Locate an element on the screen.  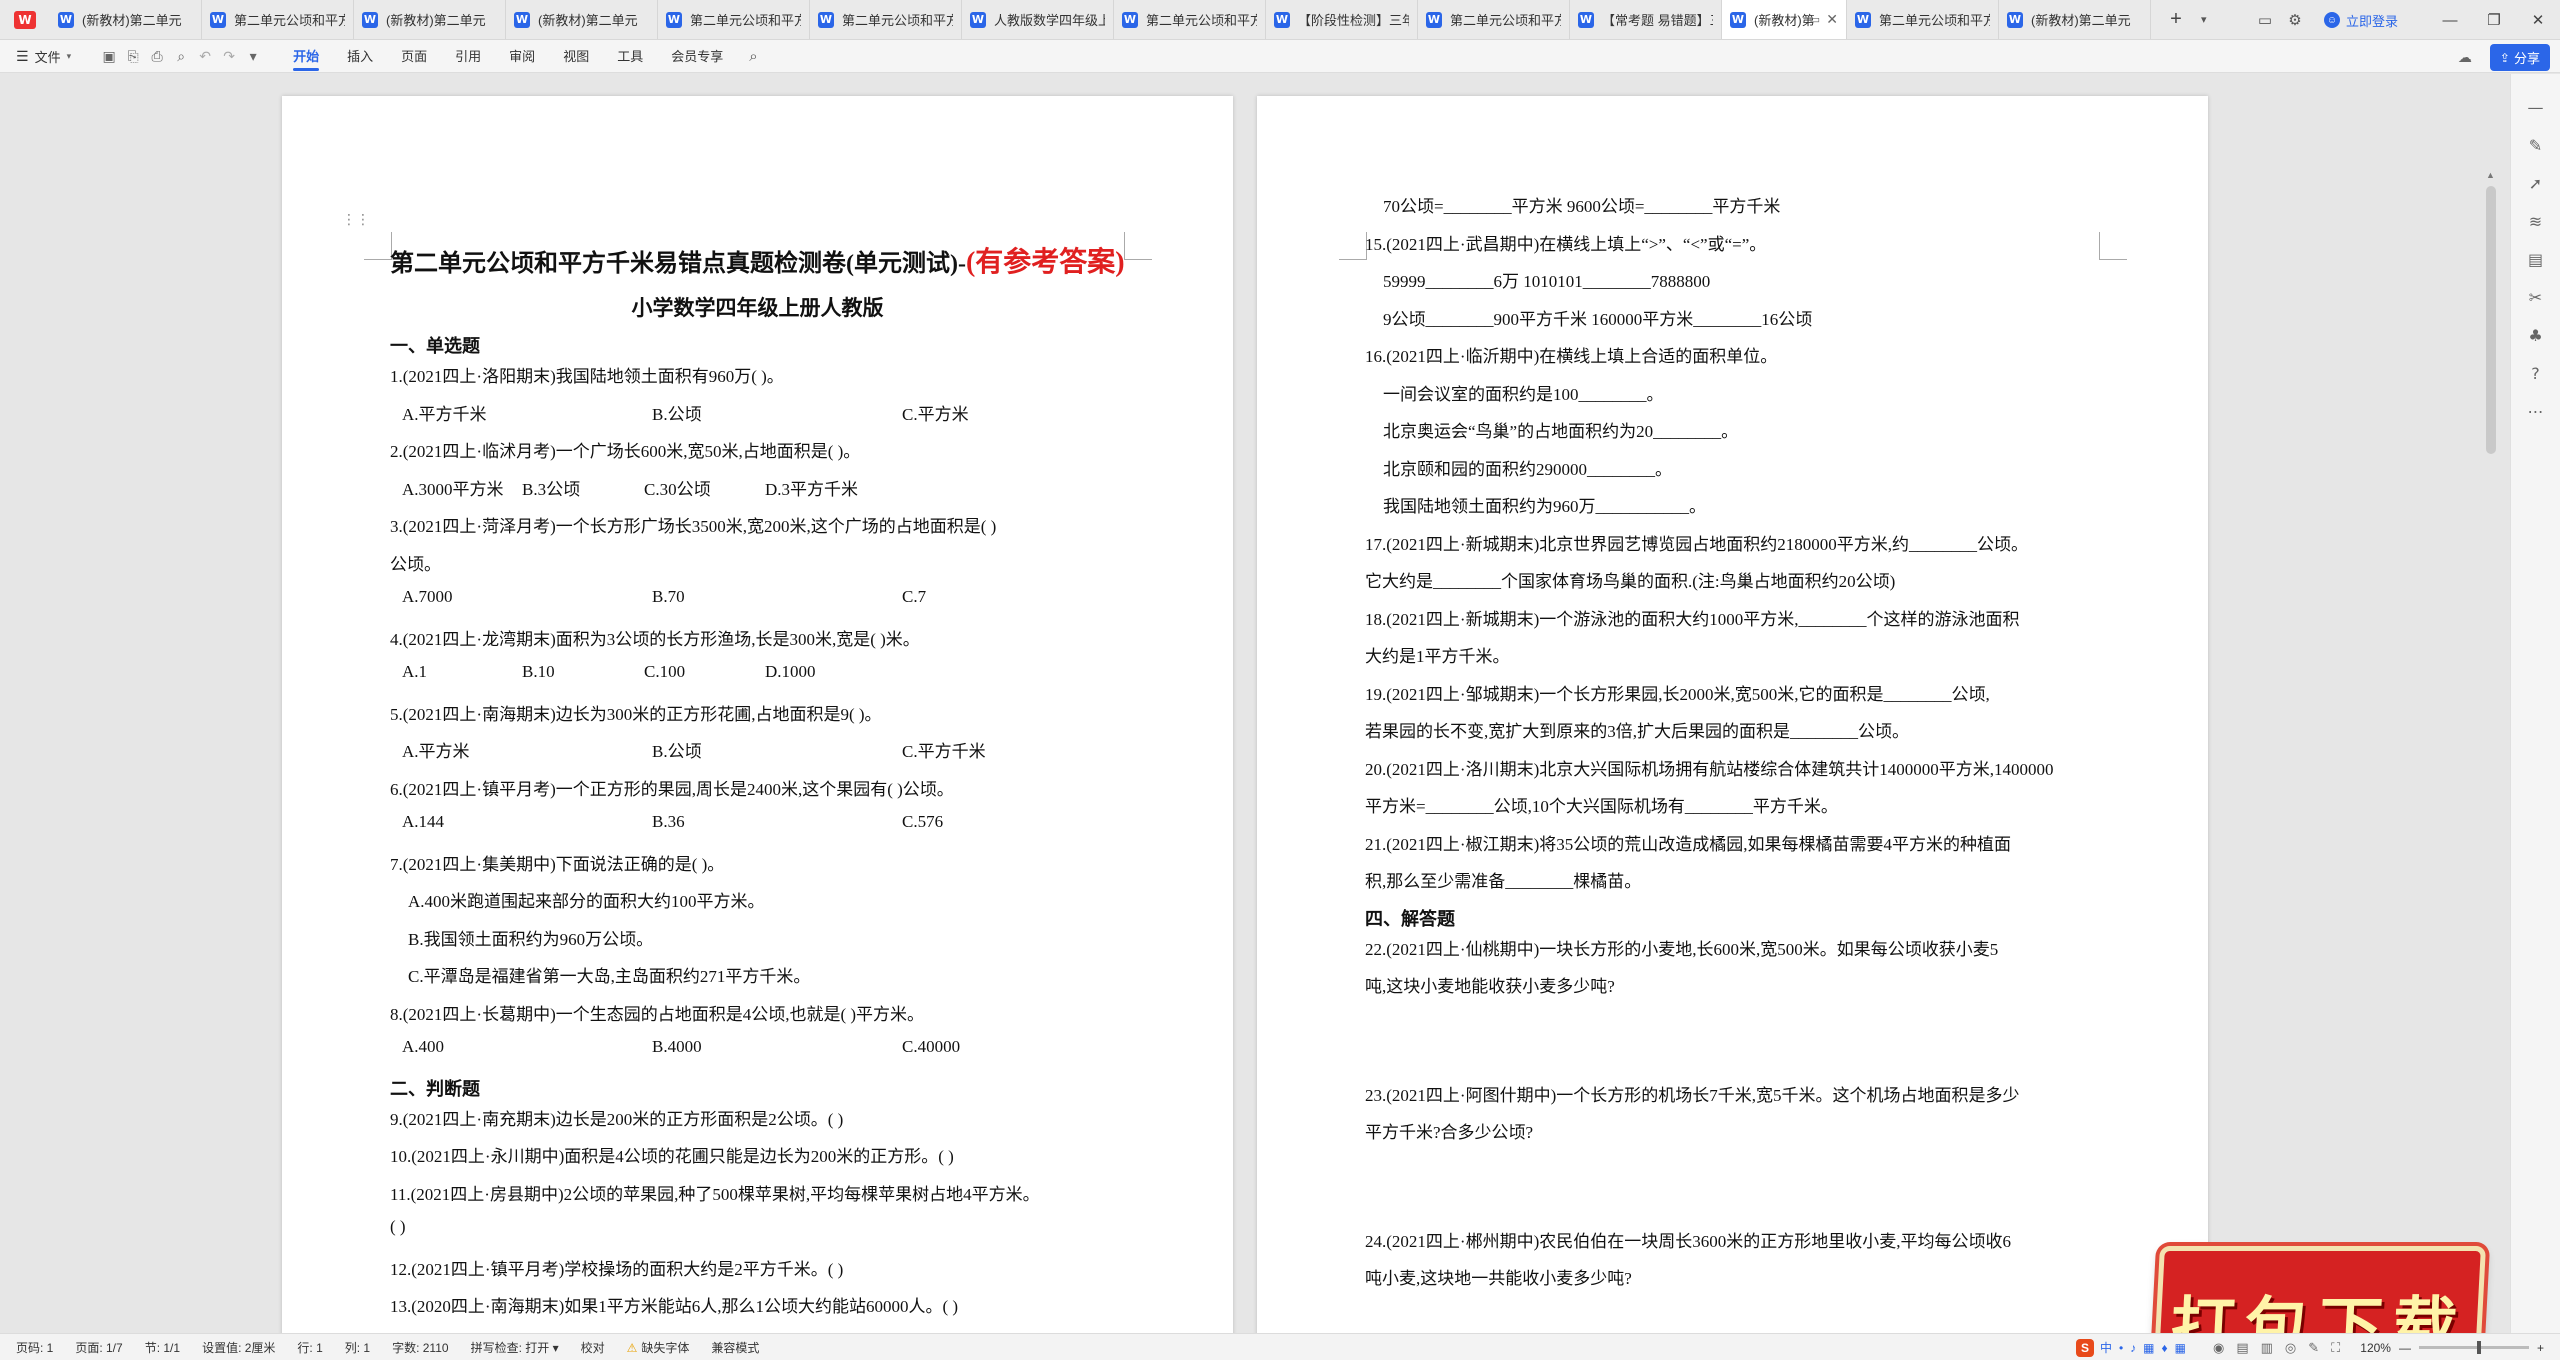
pen-icon: ✎ is located at coordinates (2536, 145).